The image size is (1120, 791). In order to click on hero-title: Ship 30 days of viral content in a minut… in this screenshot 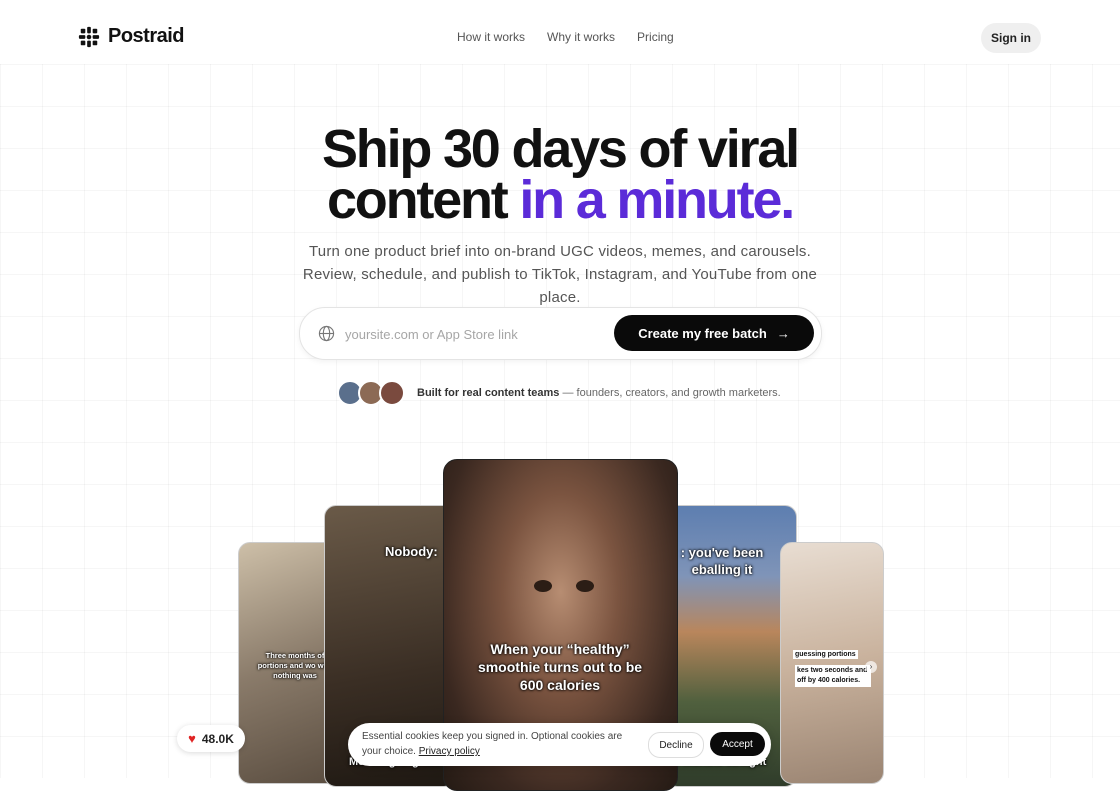, I will do `click(560, 174)`.